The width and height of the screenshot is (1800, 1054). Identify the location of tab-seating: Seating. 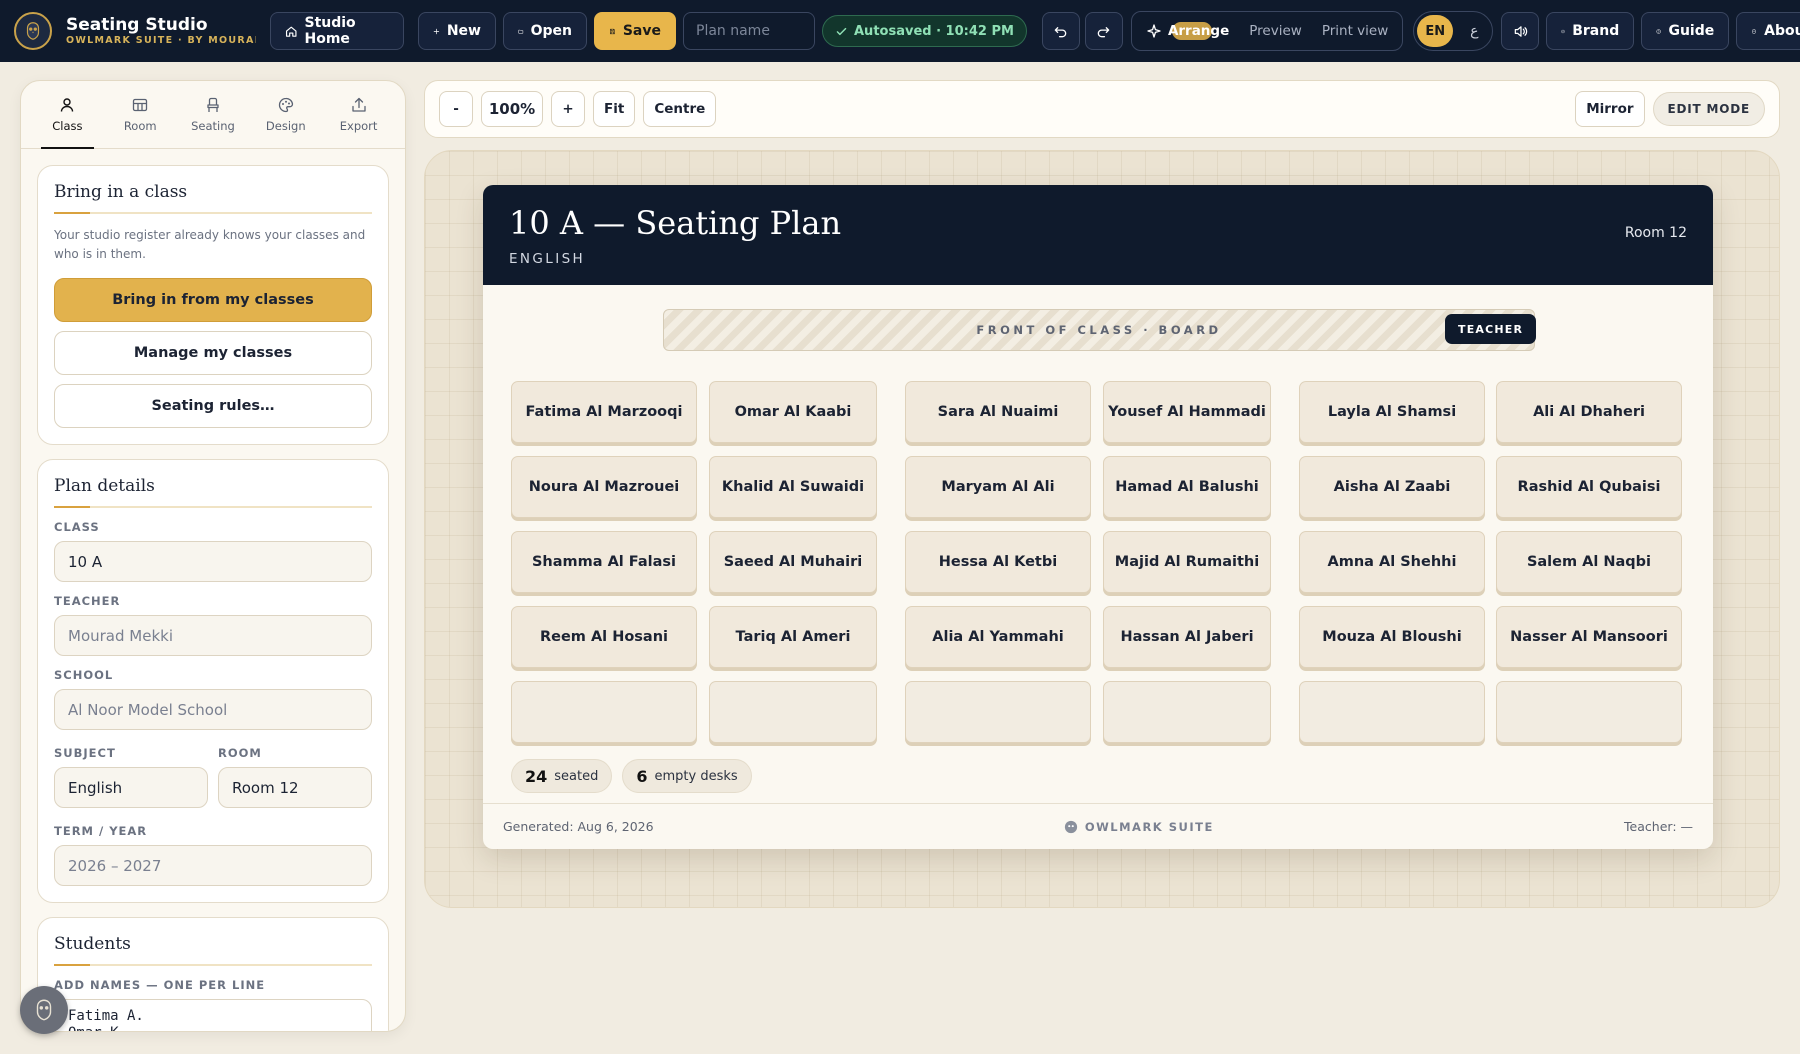
(213, 114).